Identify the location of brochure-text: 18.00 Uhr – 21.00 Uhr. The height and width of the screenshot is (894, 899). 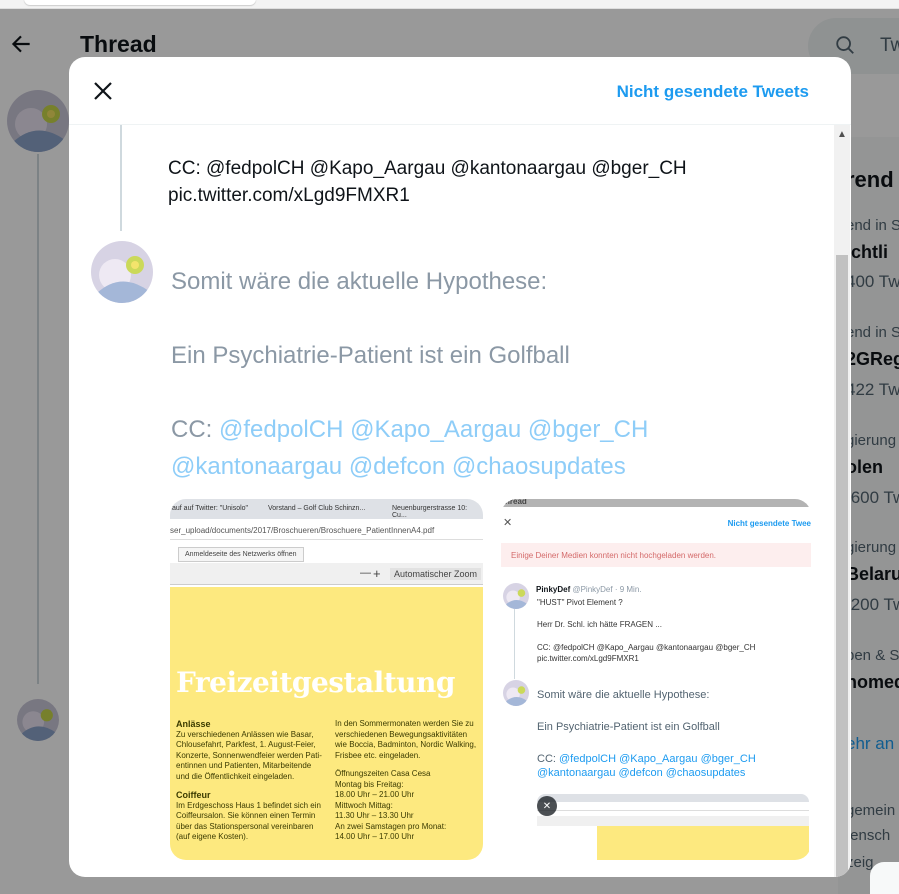
(375, 794).